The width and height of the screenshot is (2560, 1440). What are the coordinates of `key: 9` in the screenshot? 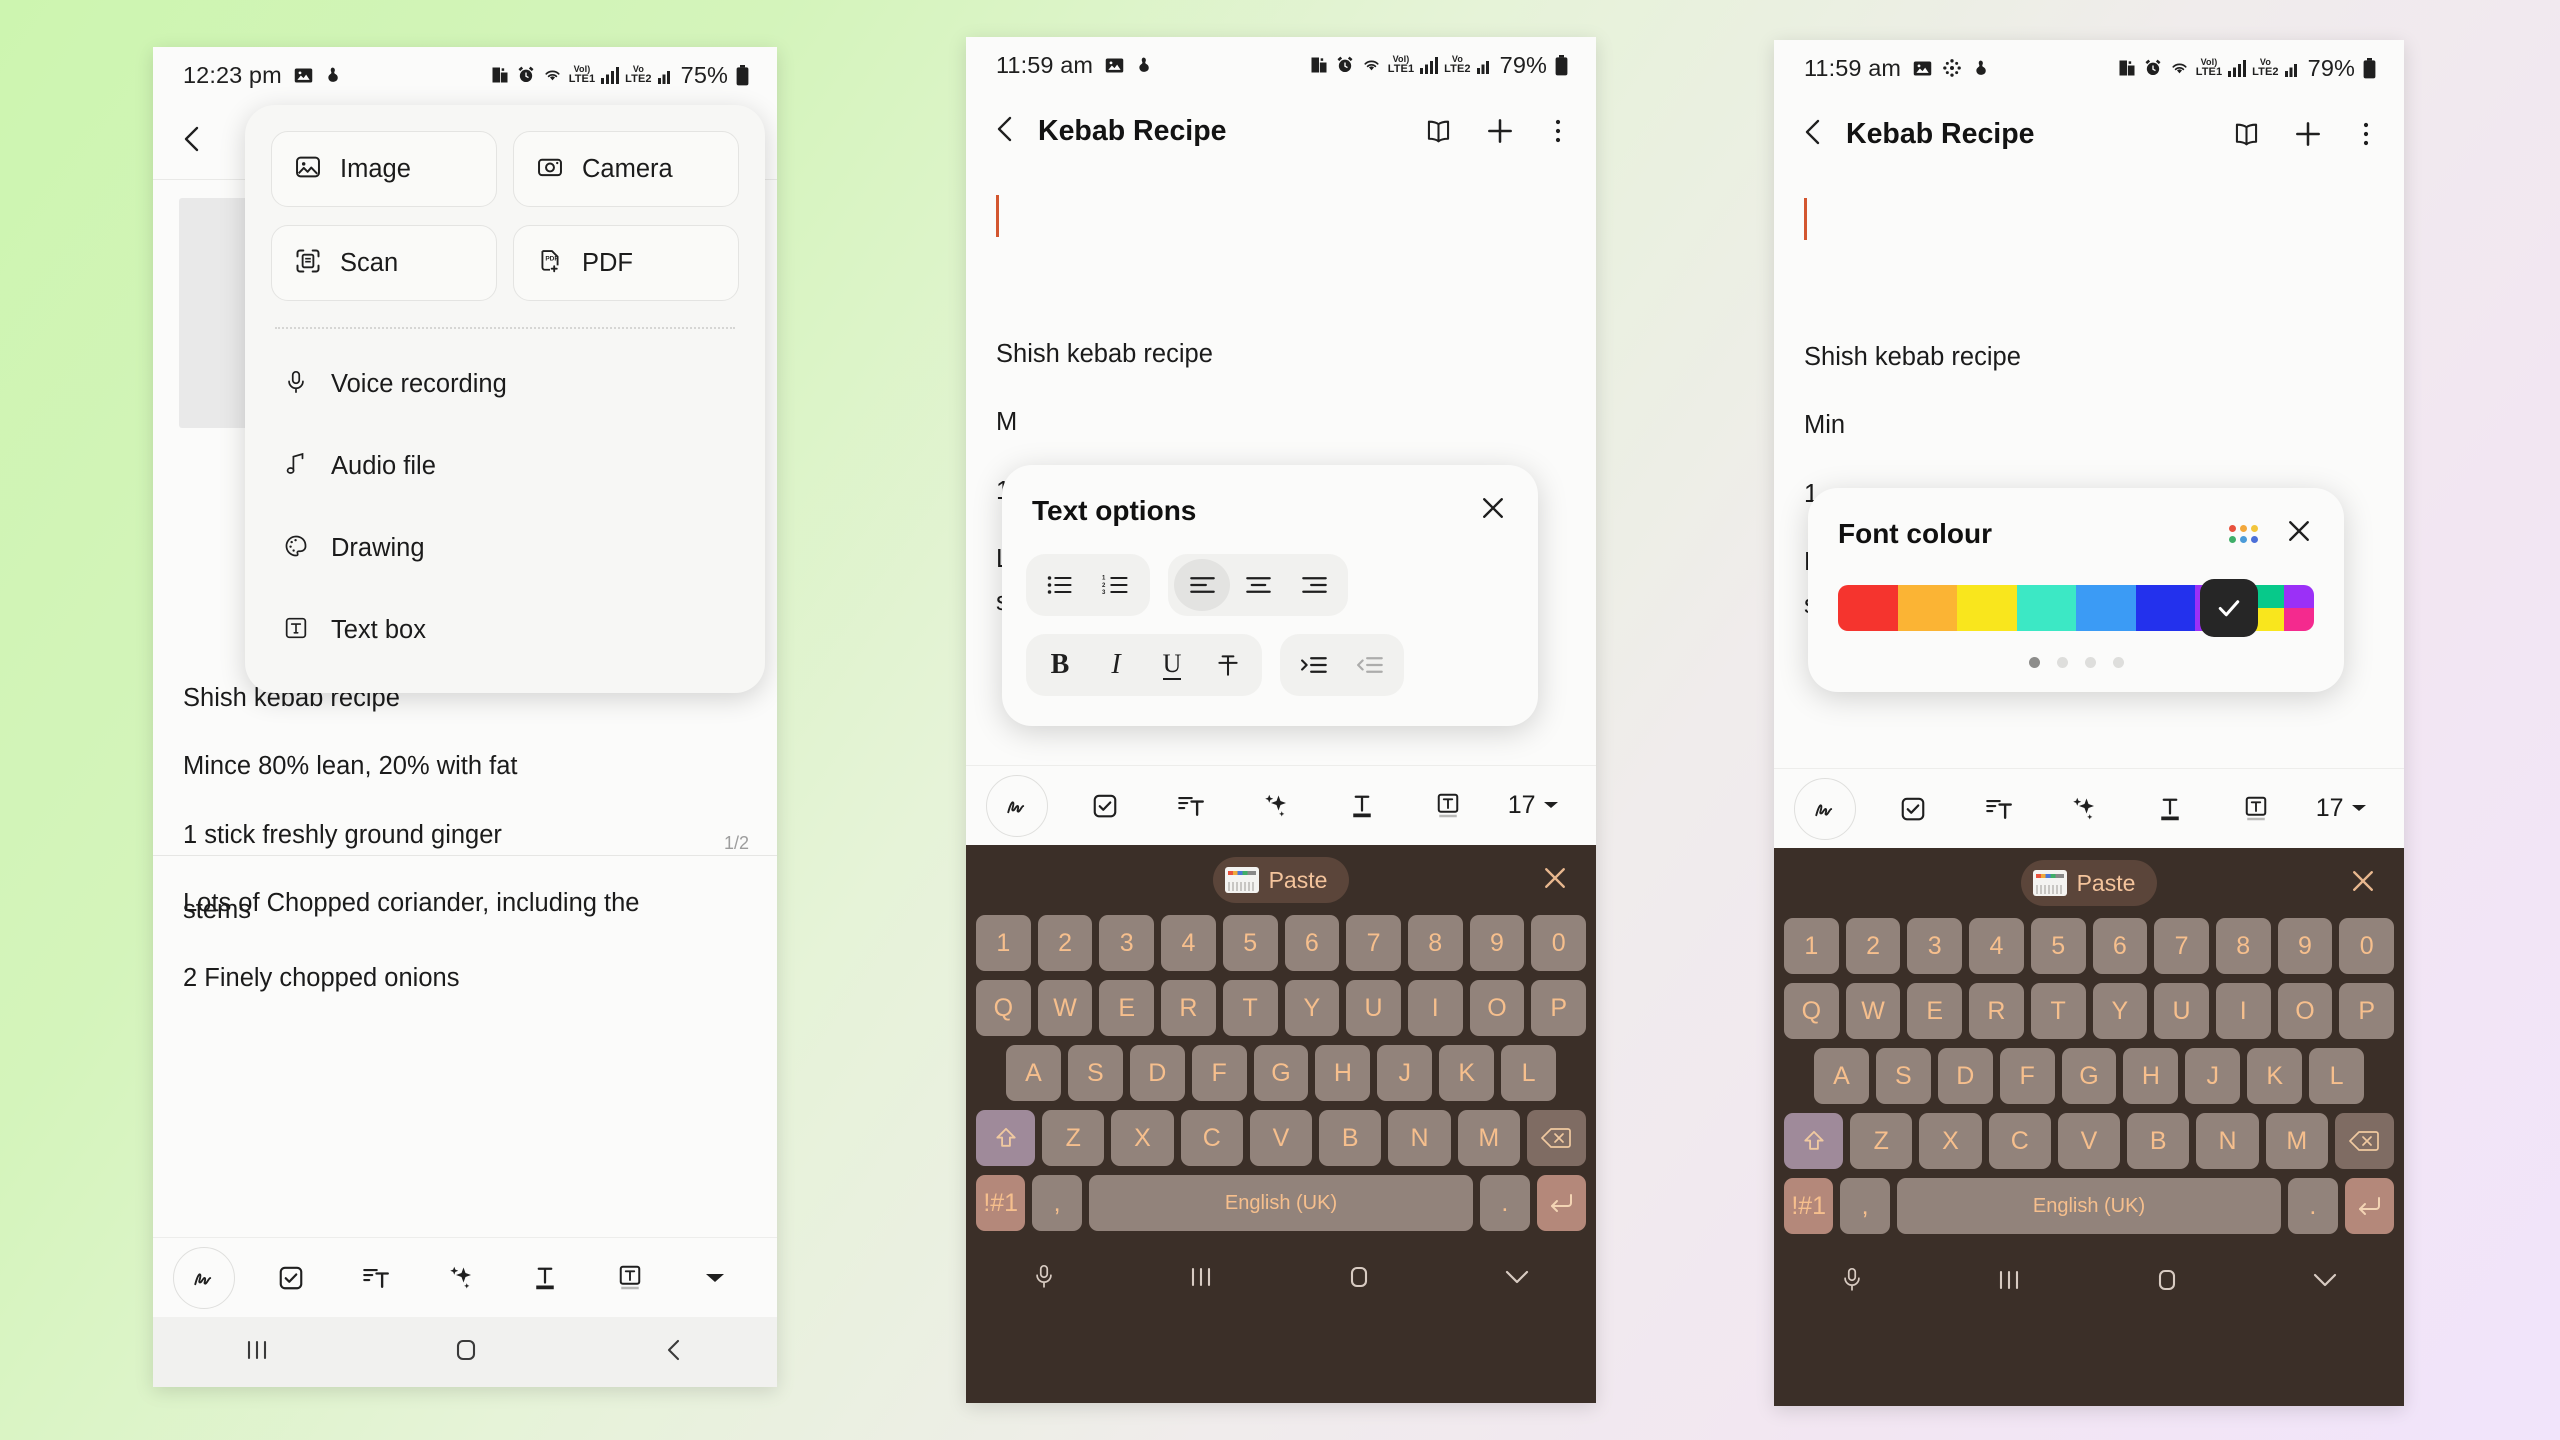 It's located at (2305, 946).